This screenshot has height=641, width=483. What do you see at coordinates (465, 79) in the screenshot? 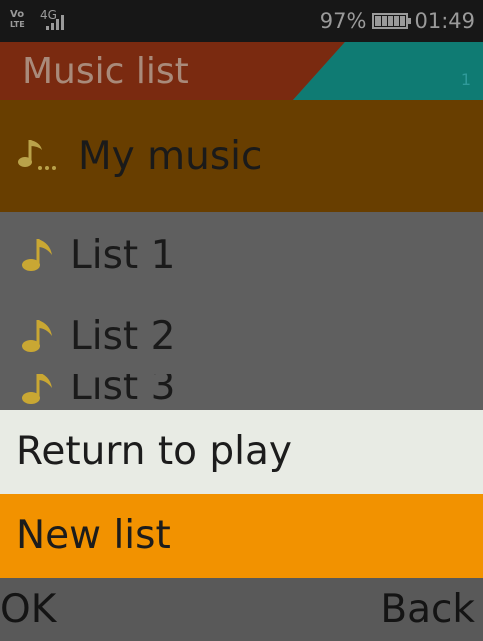
I see `page-number: 1` at bounding box center [465, 79].